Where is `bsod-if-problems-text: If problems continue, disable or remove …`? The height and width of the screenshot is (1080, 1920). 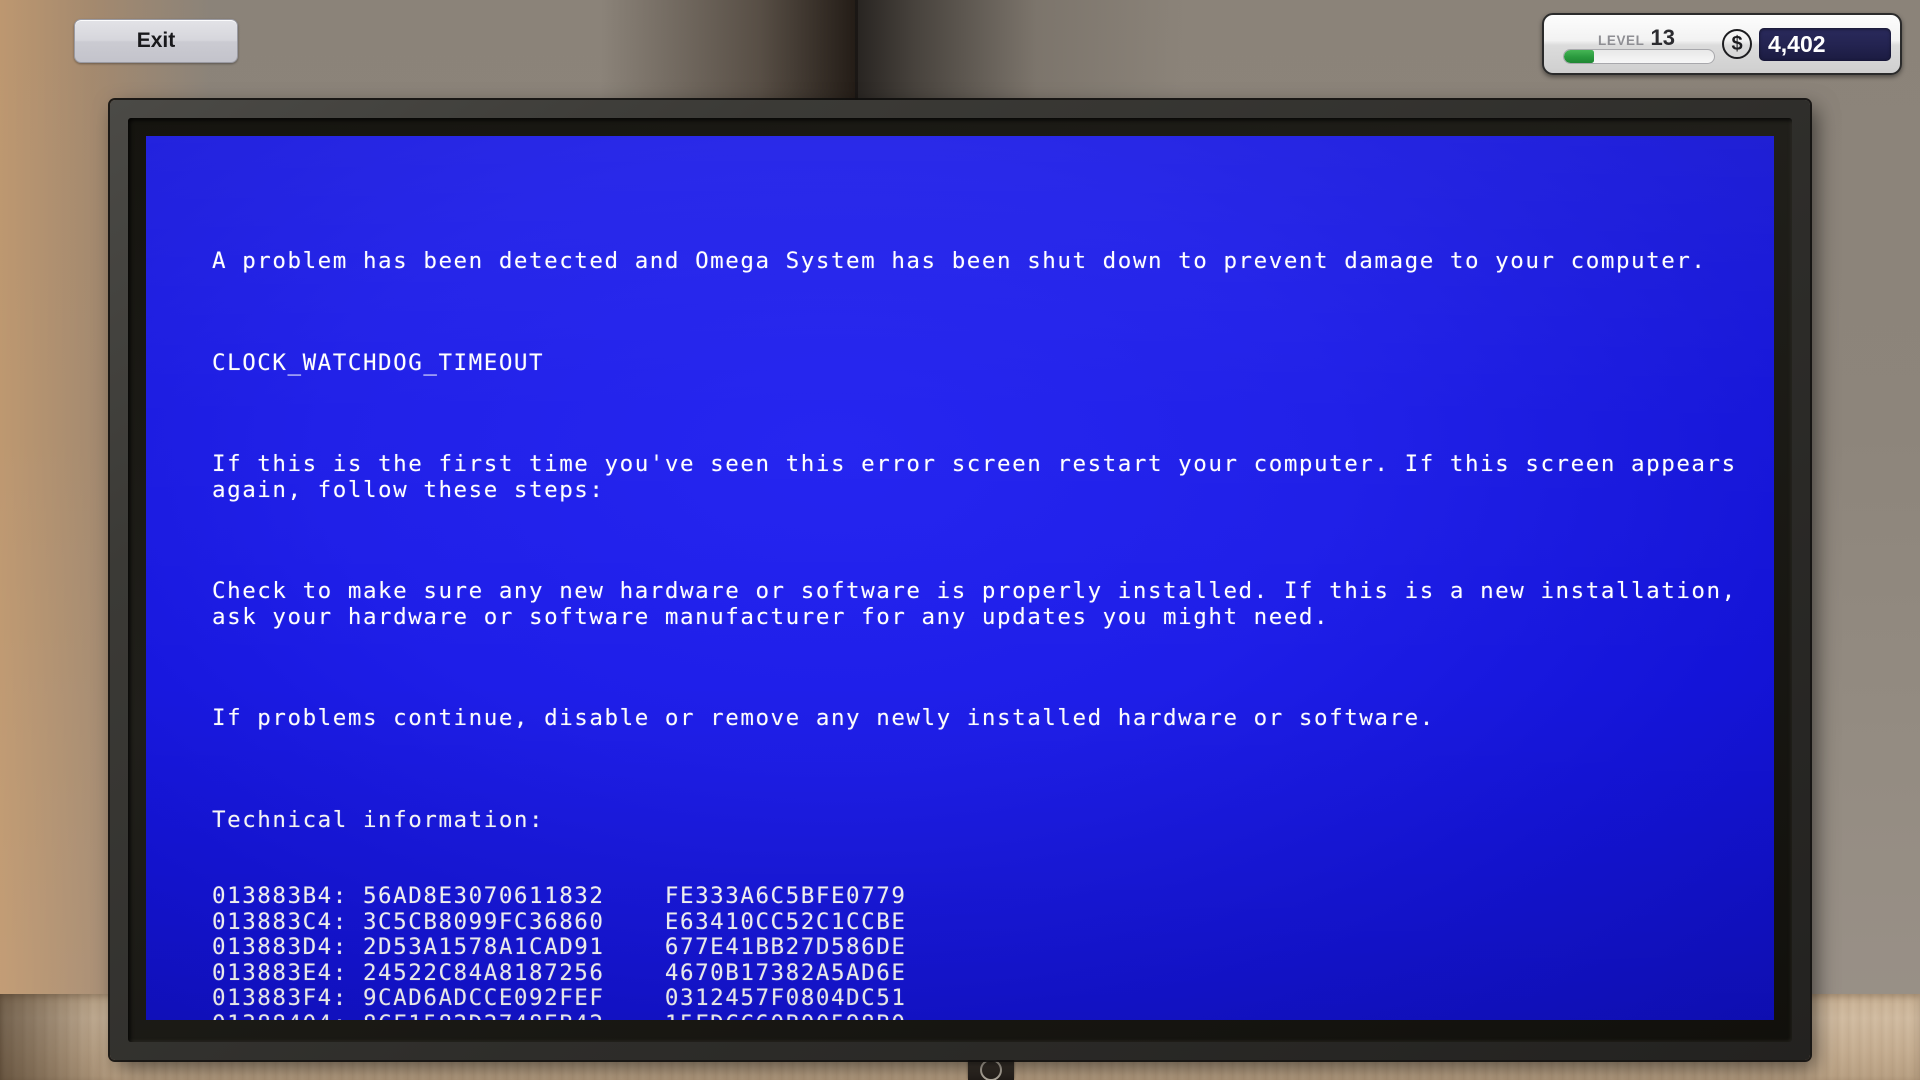
bsod-if-problems-text: If problems continue, disable or remove … is located at coordinates (823, 718).